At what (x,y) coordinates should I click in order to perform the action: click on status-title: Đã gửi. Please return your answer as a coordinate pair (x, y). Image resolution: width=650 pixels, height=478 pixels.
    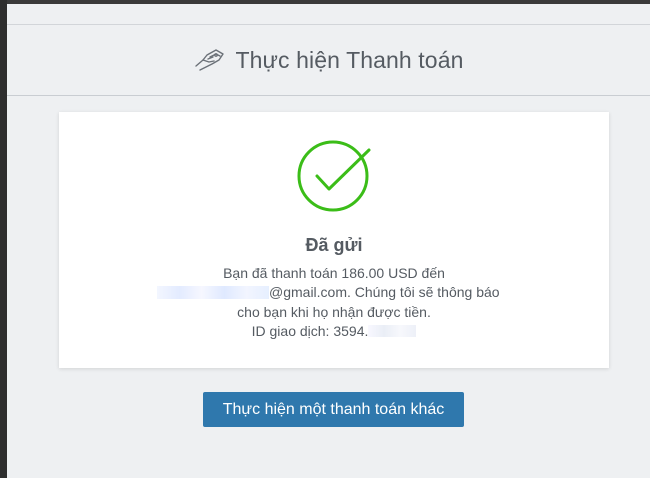
    Looking at the image, I should click on (334, 245).